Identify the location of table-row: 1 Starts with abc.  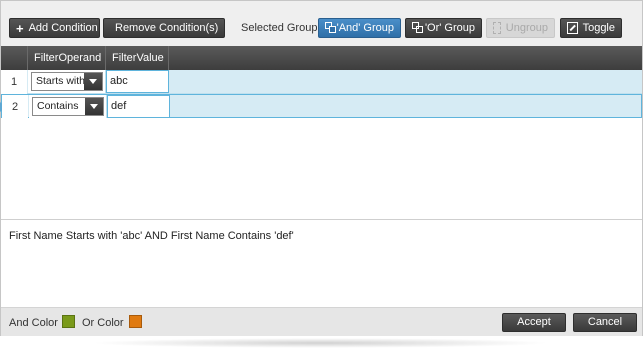
(321, 82).